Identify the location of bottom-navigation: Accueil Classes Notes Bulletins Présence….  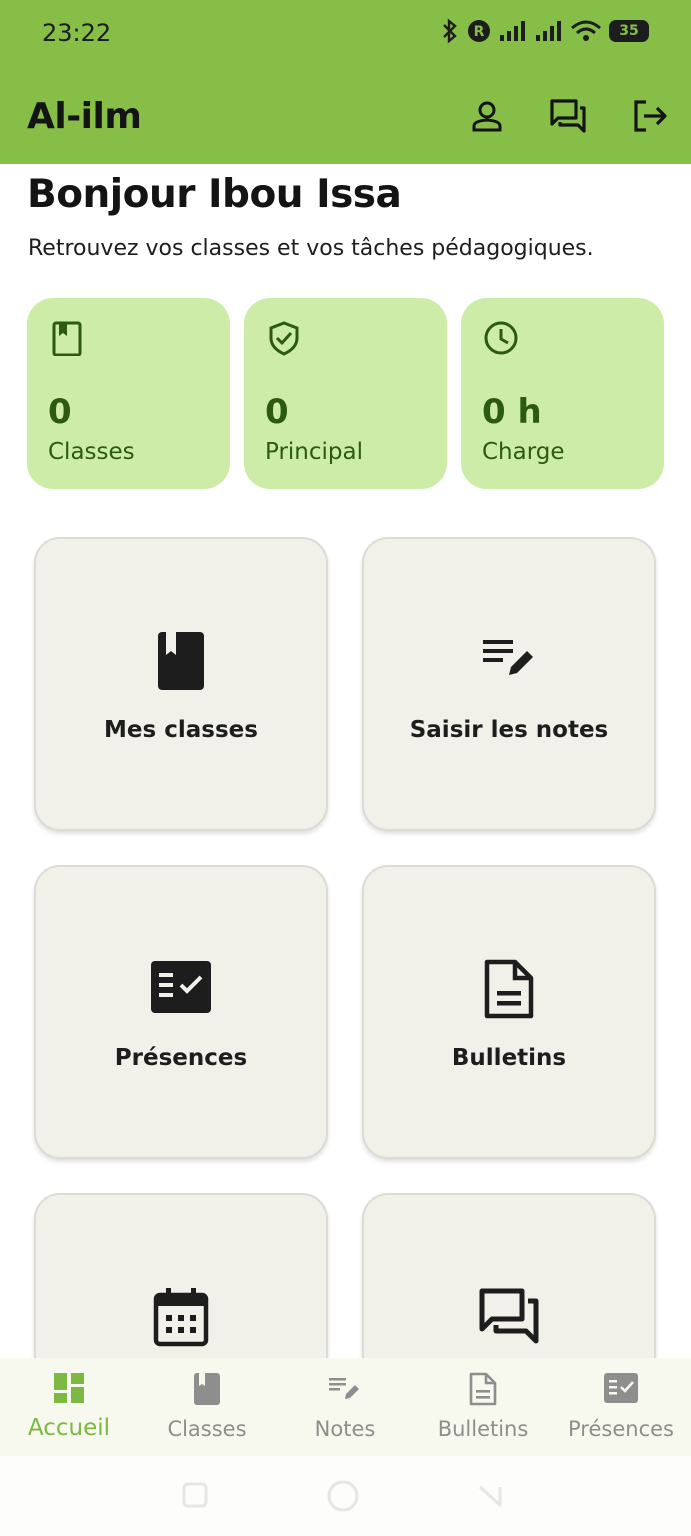
(345, 1407).